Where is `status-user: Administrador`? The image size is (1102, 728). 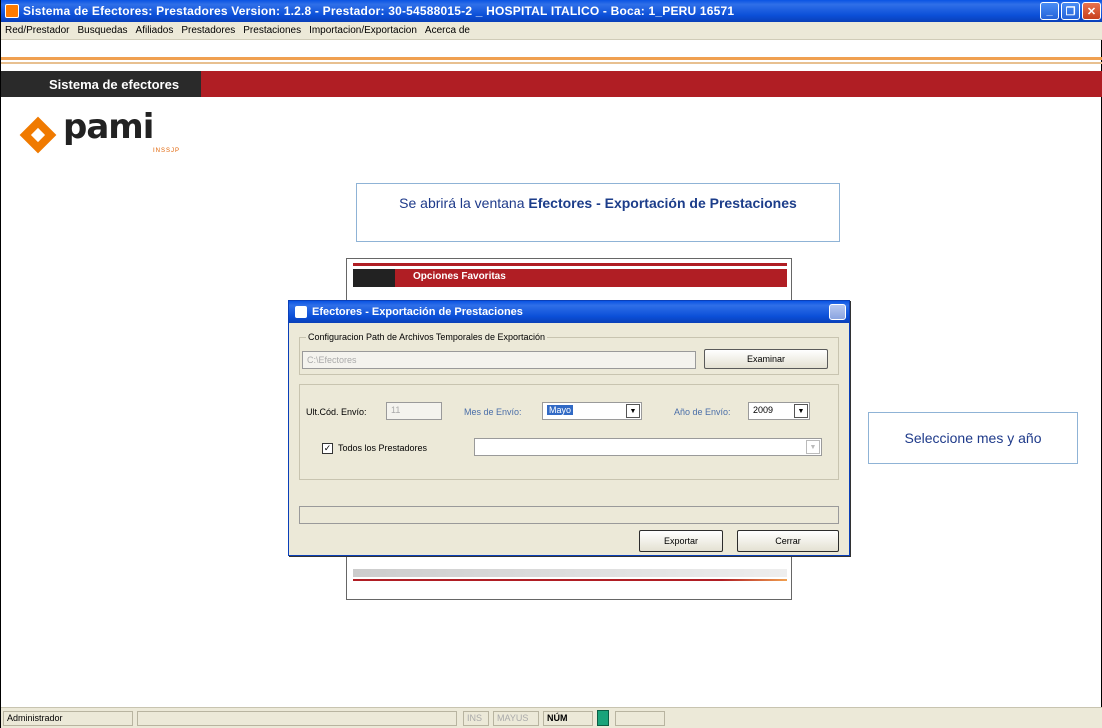 status-user: Administrador is located at coordinates (68, 718).